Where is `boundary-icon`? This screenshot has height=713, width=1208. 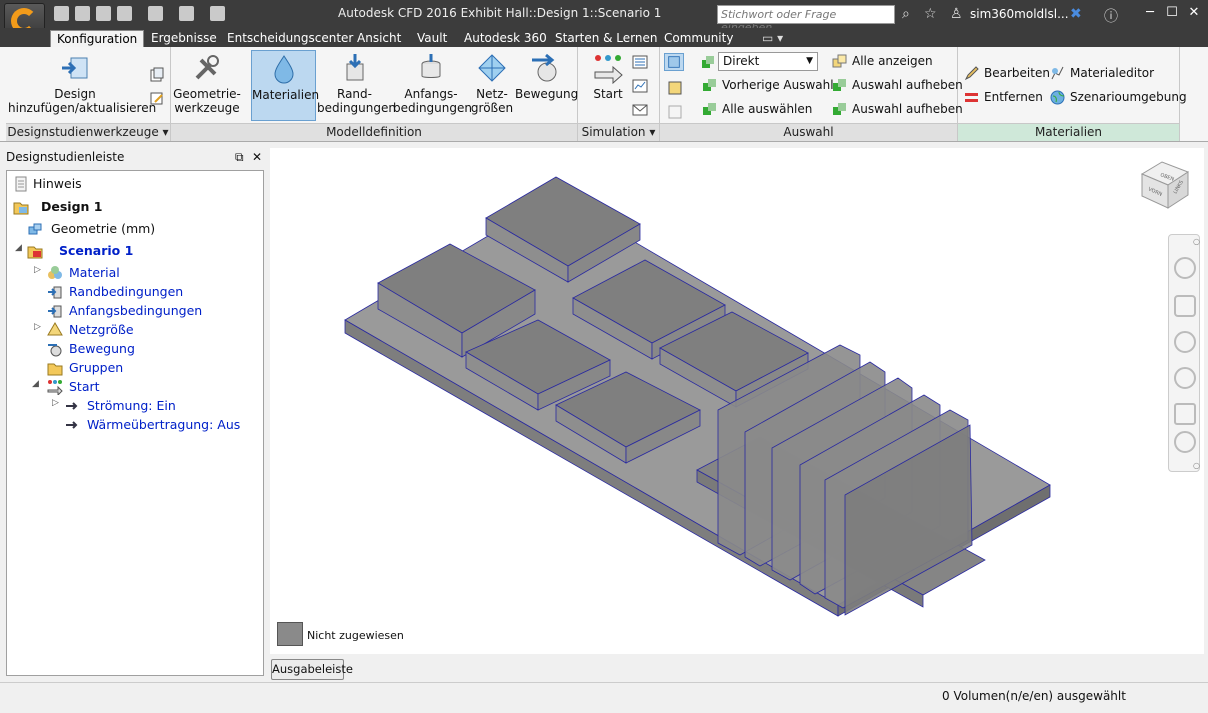
boundary-icon is located at coordinates (55, 292).